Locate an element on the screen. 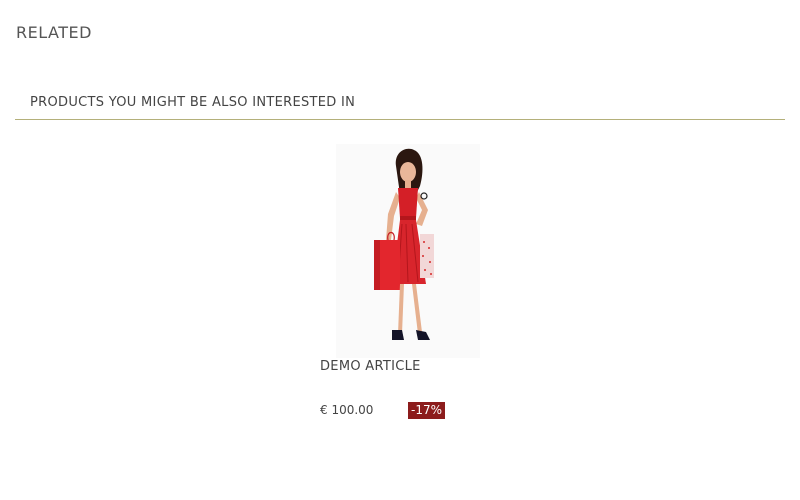  product-image is located at coordinates (408, 251).